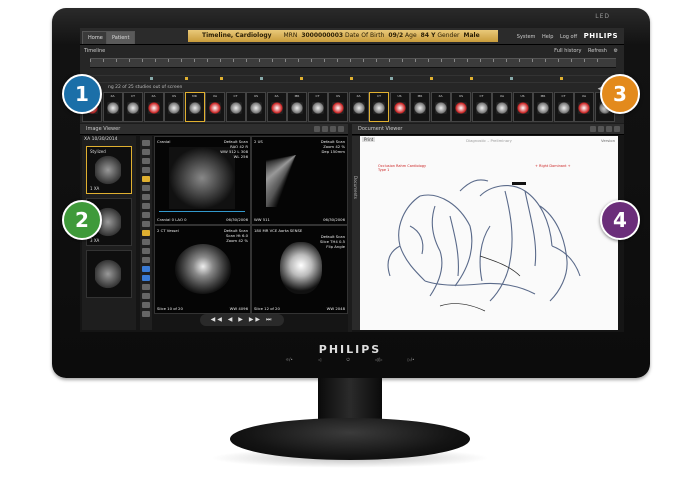 The image size is (700, 480). Describe the element at coordinates (319, 359) in the screenshot. I see `front-button-left: ◁` at that location.